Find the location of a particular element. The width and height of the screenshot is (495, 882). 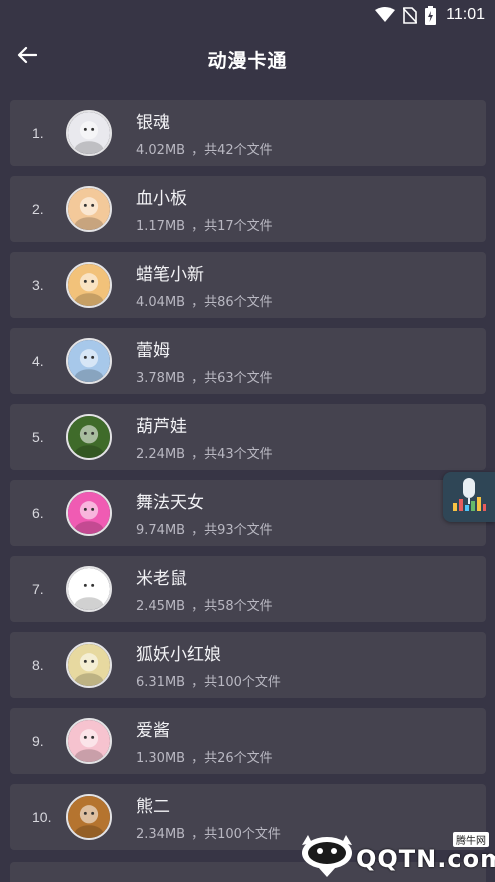

list-item-4: 4. 蕾姆 3.78MB ，共63个文件 is located at coordinates (248, 361).